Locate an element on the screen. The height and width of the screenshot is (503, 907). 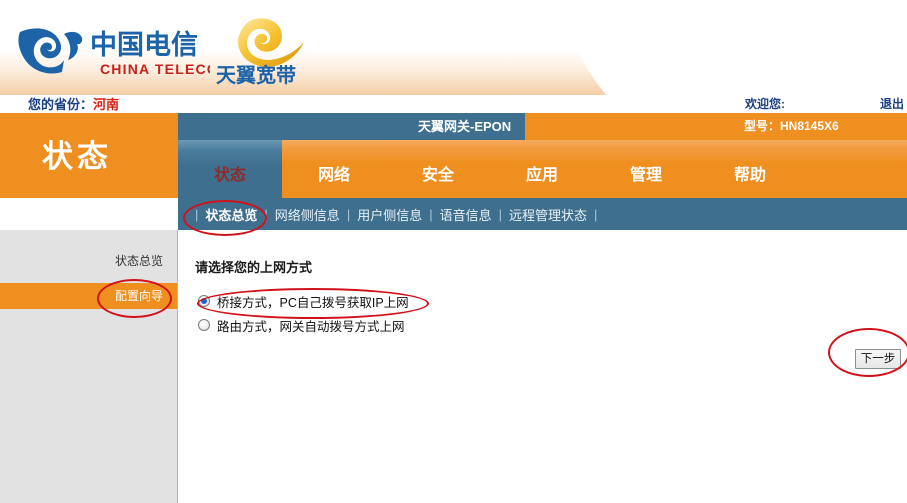
svg-text: CHINA TELECOM is located at coordinates (155, 69).